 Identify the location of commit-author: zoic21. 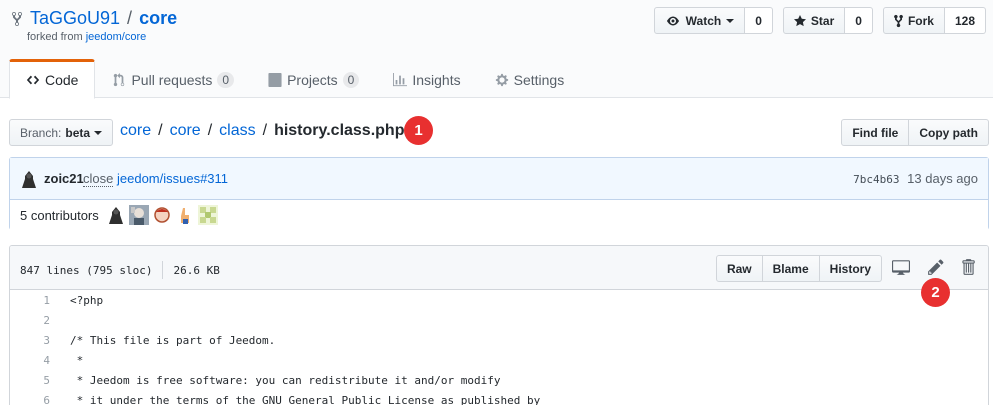
(64, 178).